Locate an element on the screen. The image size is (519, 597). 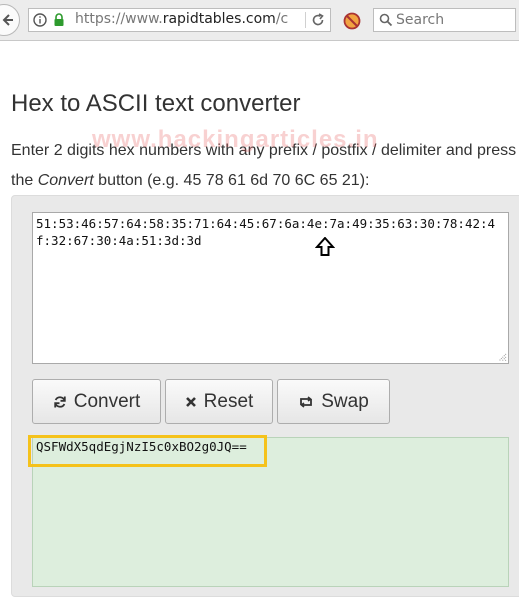
up-arrow-cursor-icon is located at coordinates (325, 246).